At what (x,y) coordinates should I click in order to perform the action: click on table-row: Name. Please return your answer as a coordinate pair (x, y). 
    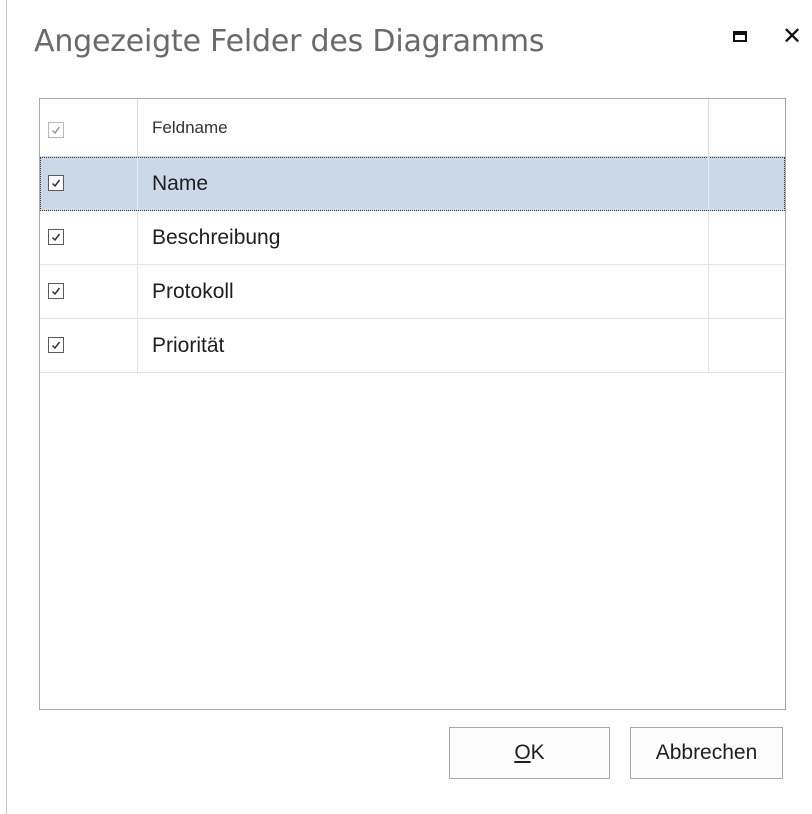
    Looking at the image, I should click on (412, 184).